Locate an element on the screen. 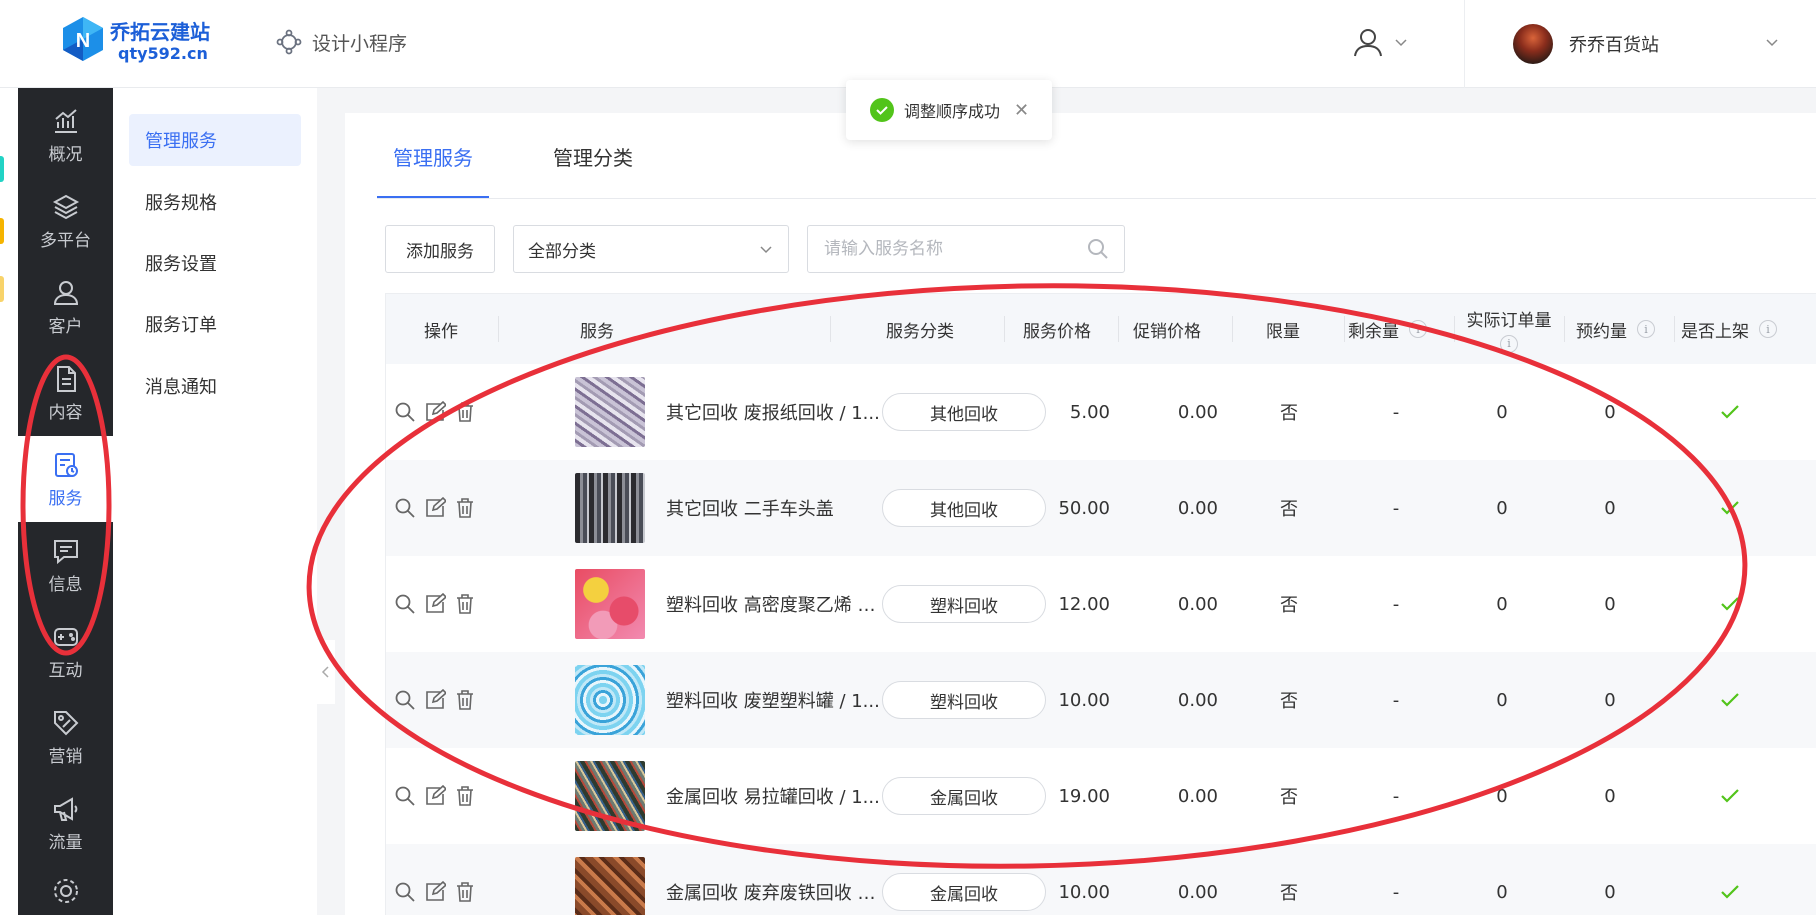  left-rail is located at coordinates (9, 501).